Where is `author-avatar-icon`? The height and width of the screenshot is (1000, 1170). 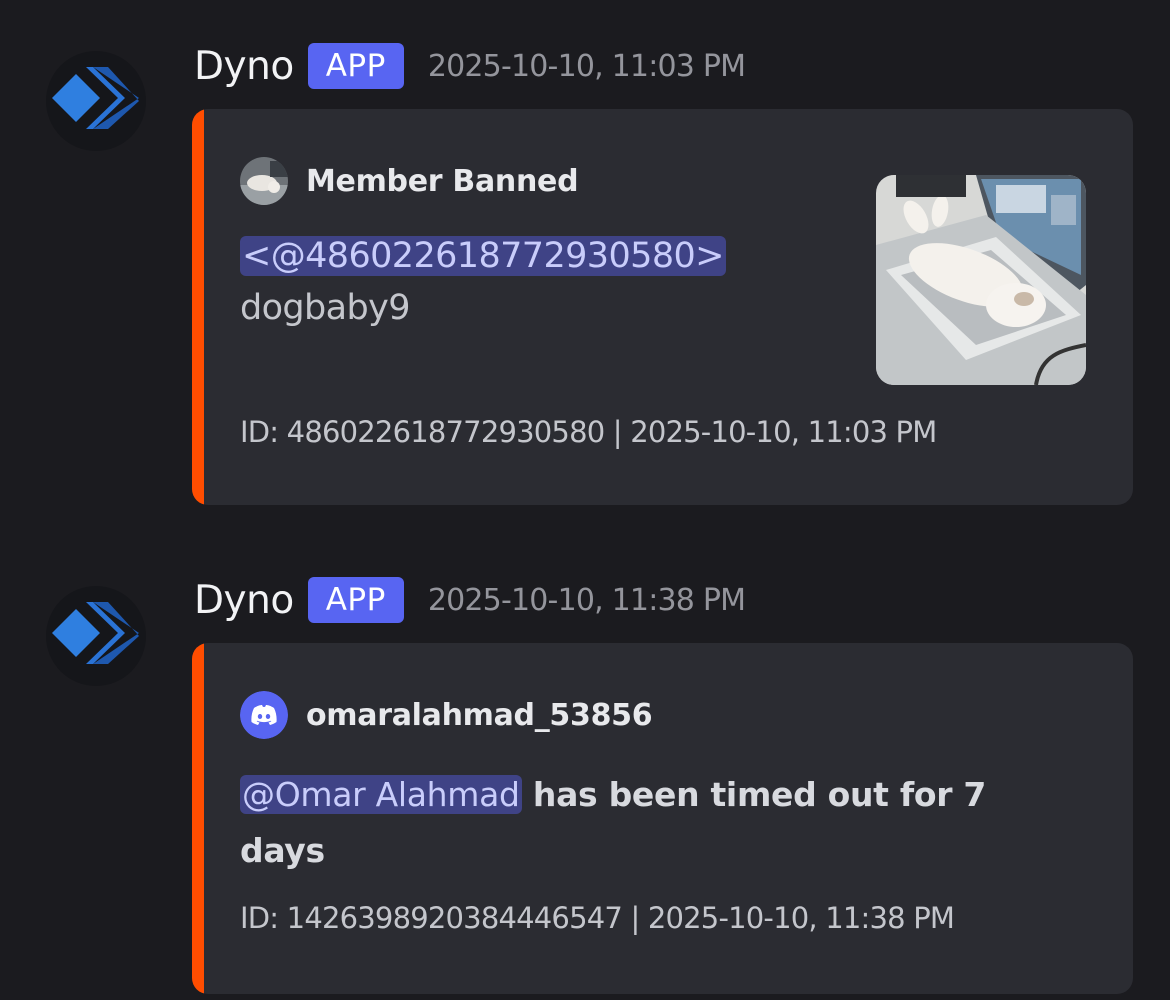
author-avatar-icon is located at coordinates (264, 181).